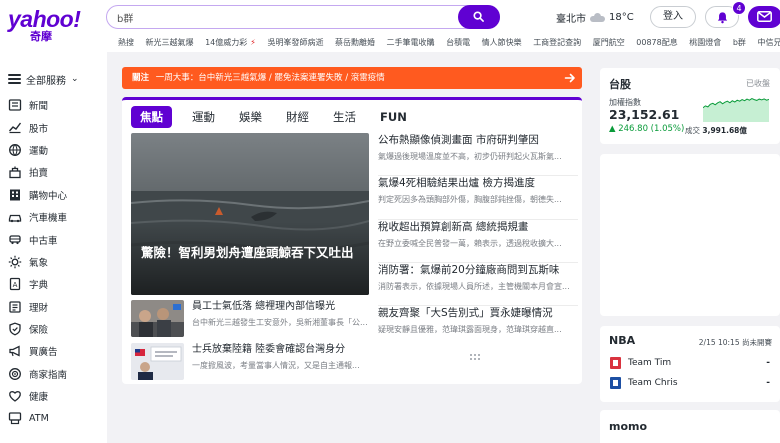  Describe the element at coordinates (15, 261) in the screenshot. I see `sun-icon` at that location.